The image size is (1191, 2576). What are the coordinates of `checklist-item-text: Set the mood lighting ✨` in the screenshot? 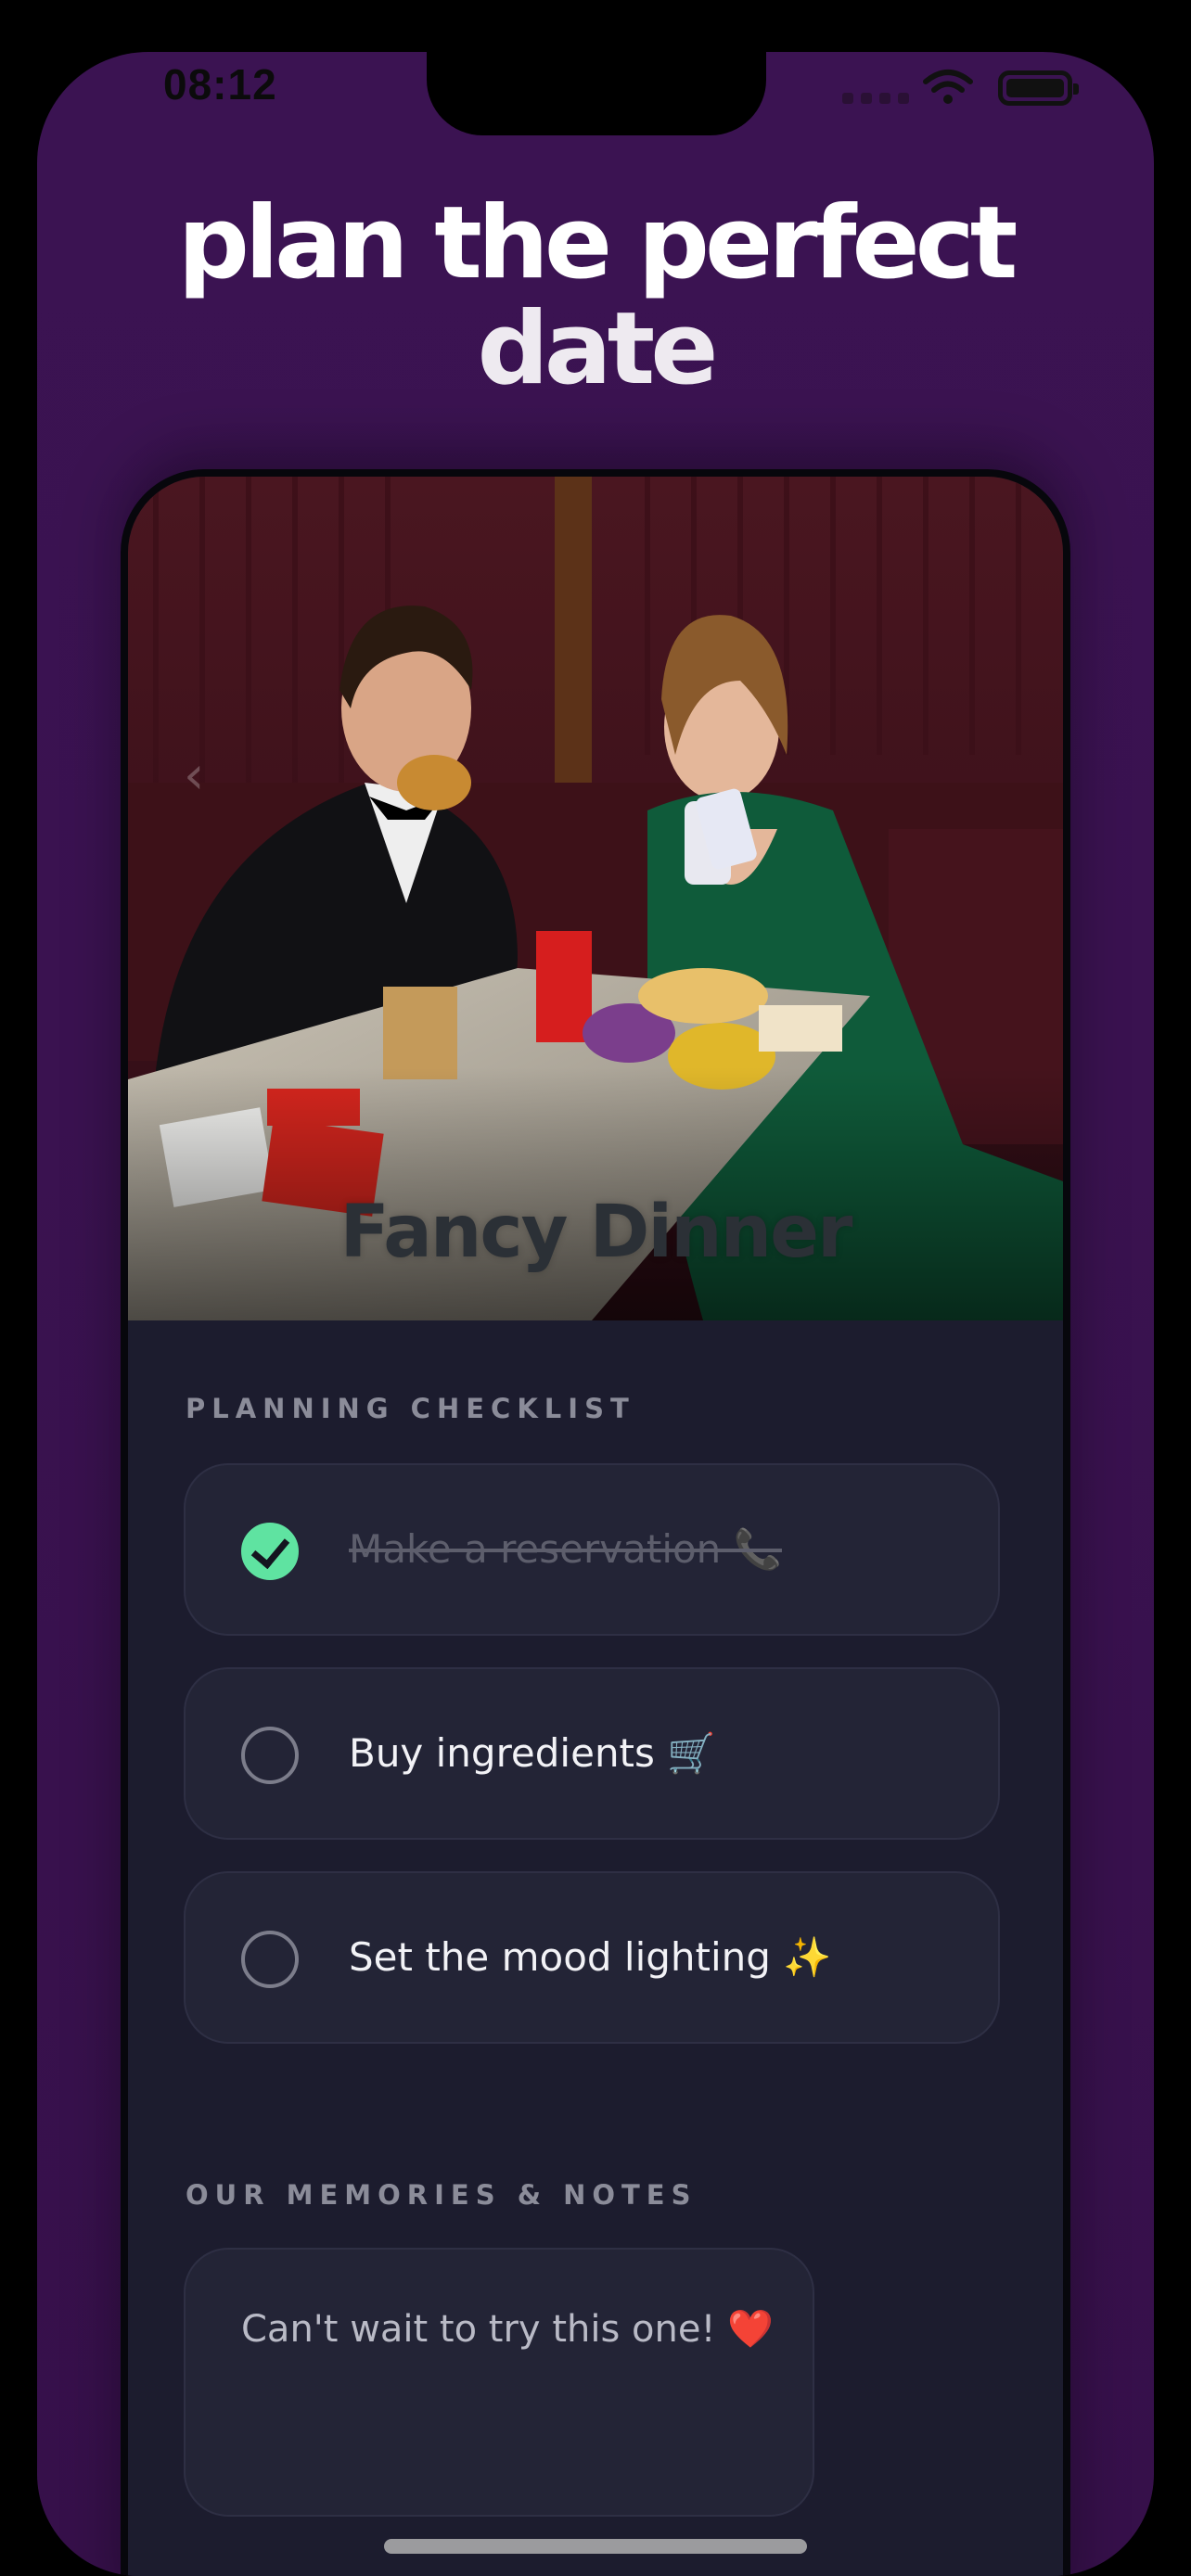 It's located at (590, 1957).